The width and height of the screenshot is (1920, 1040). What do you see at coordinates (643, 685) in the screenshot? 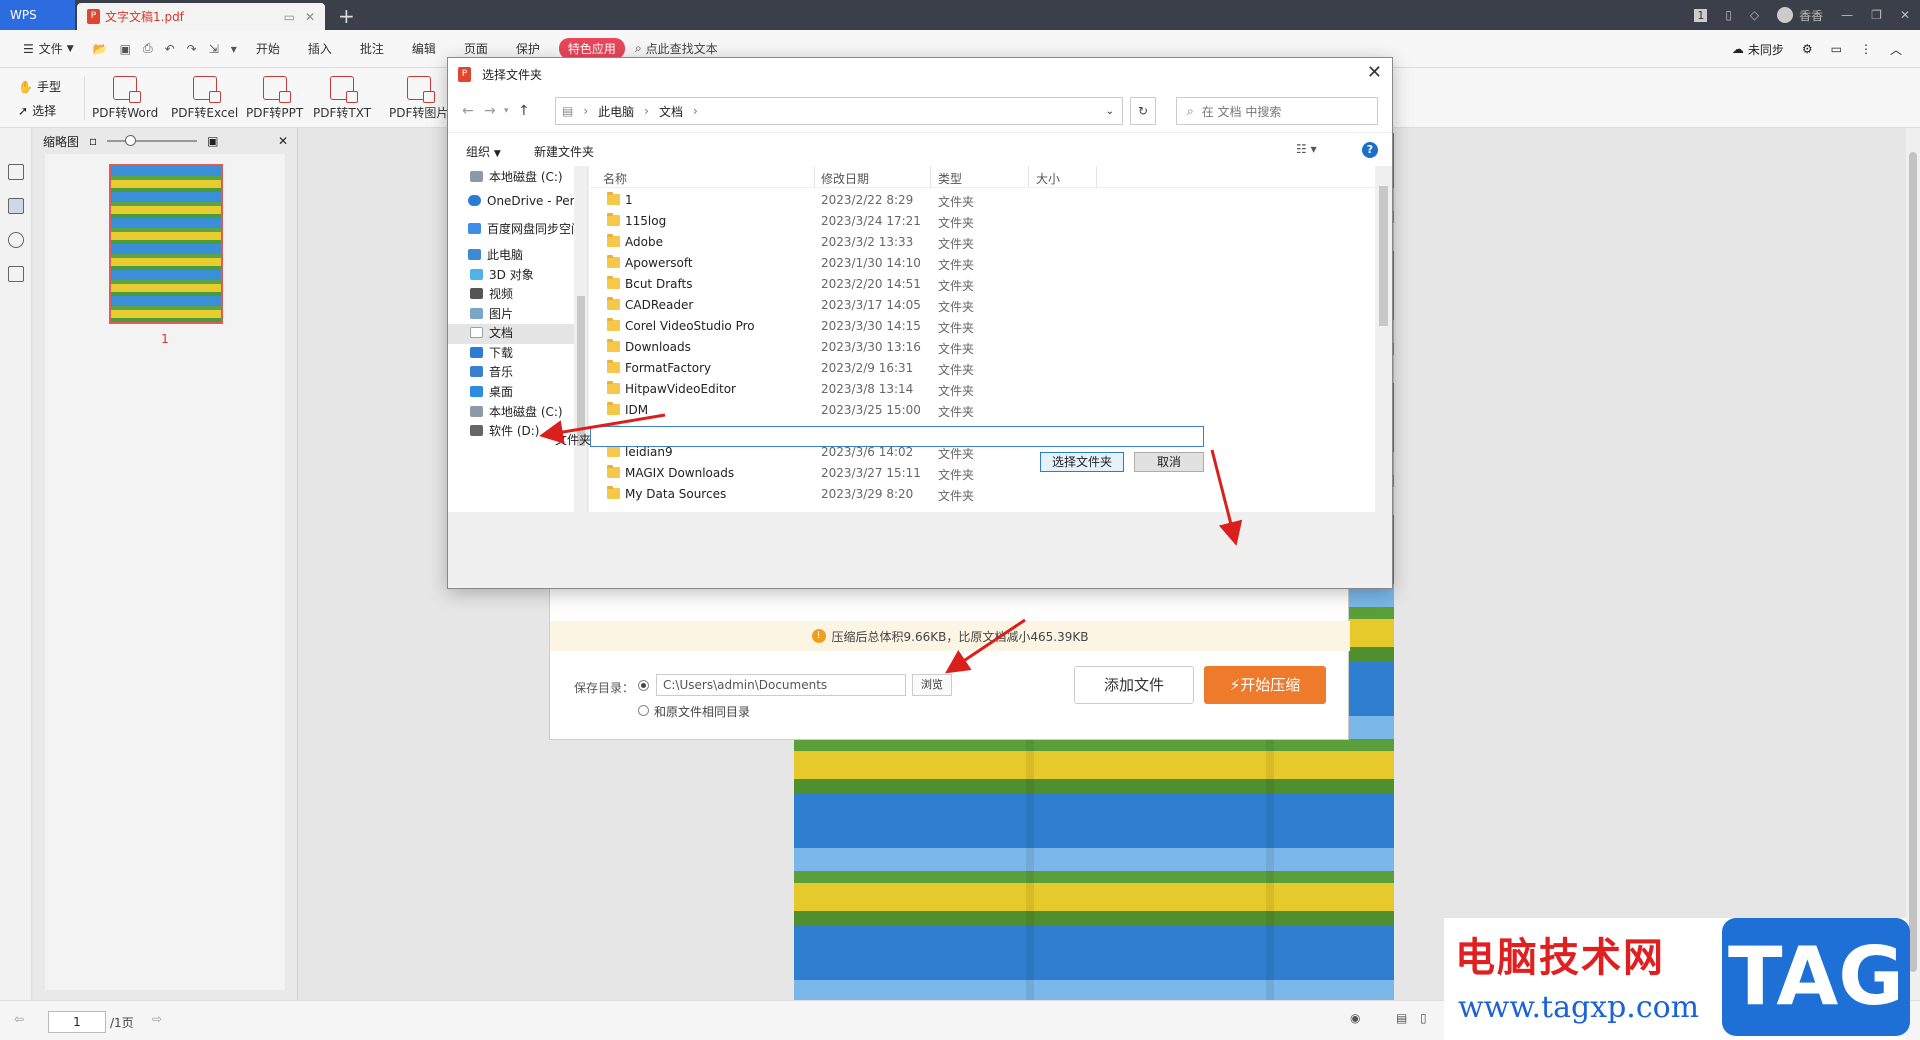
I see `save-dir-radio` at bounding box center [643, 685].